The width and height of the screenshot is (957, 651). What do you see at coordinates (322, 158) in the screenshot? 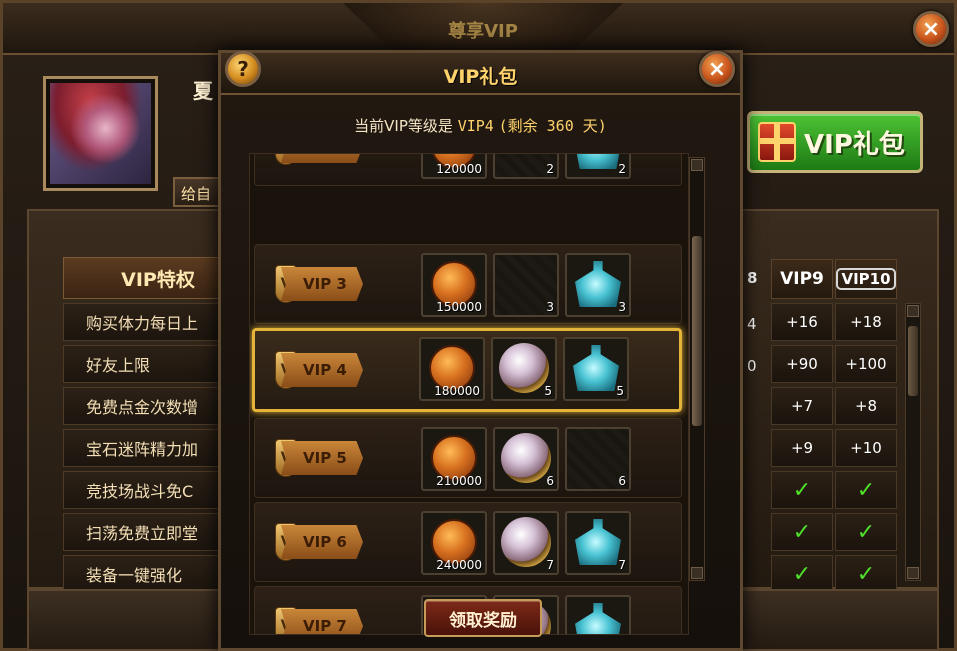
I see `vip-tier-badge: VIP 2` at bounding box center [322, 158].